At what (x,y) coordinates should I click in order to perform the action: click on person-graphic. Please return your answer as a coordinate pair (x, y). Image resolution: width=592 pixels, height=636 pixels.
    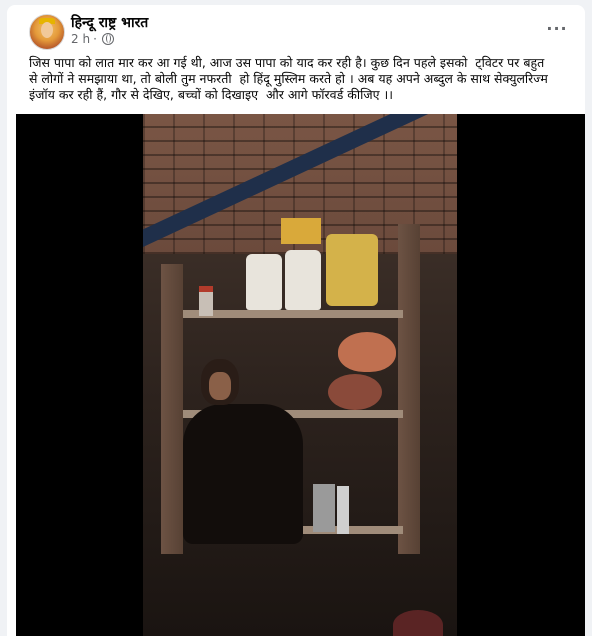
    Looking at the image, I should click on (243, 474).